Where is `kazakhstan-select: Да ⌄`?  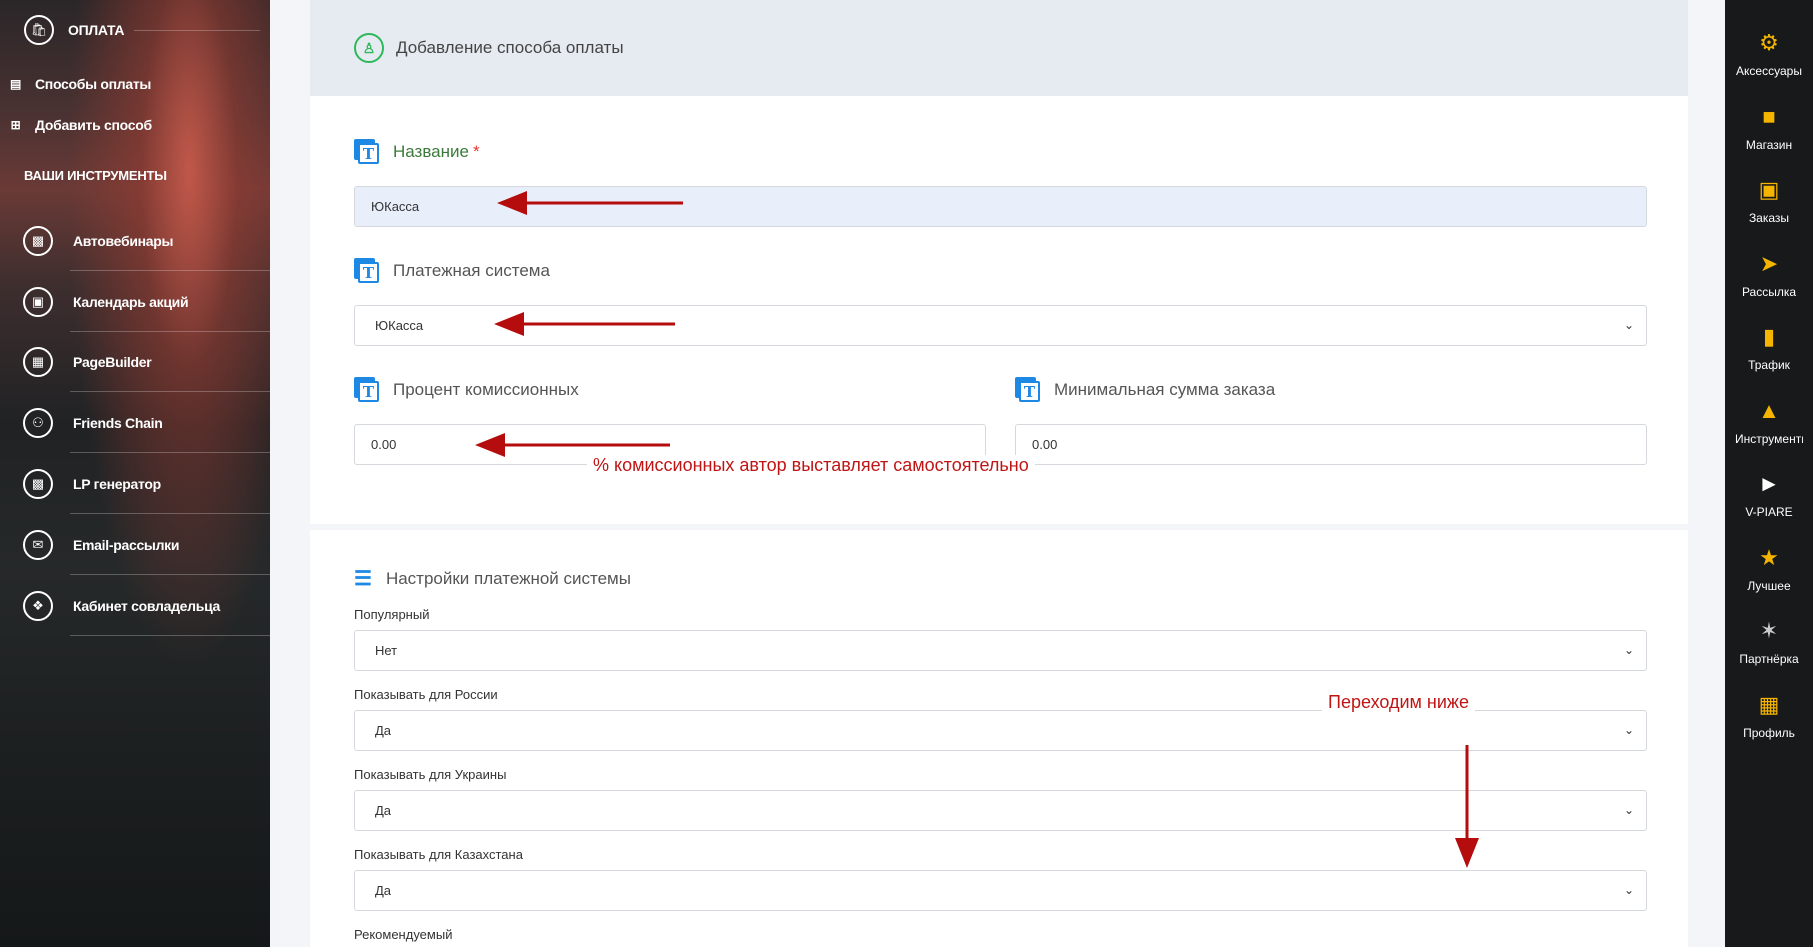 kazakhstan-select: Да ⌄ is located at coordinates (1000, 890).